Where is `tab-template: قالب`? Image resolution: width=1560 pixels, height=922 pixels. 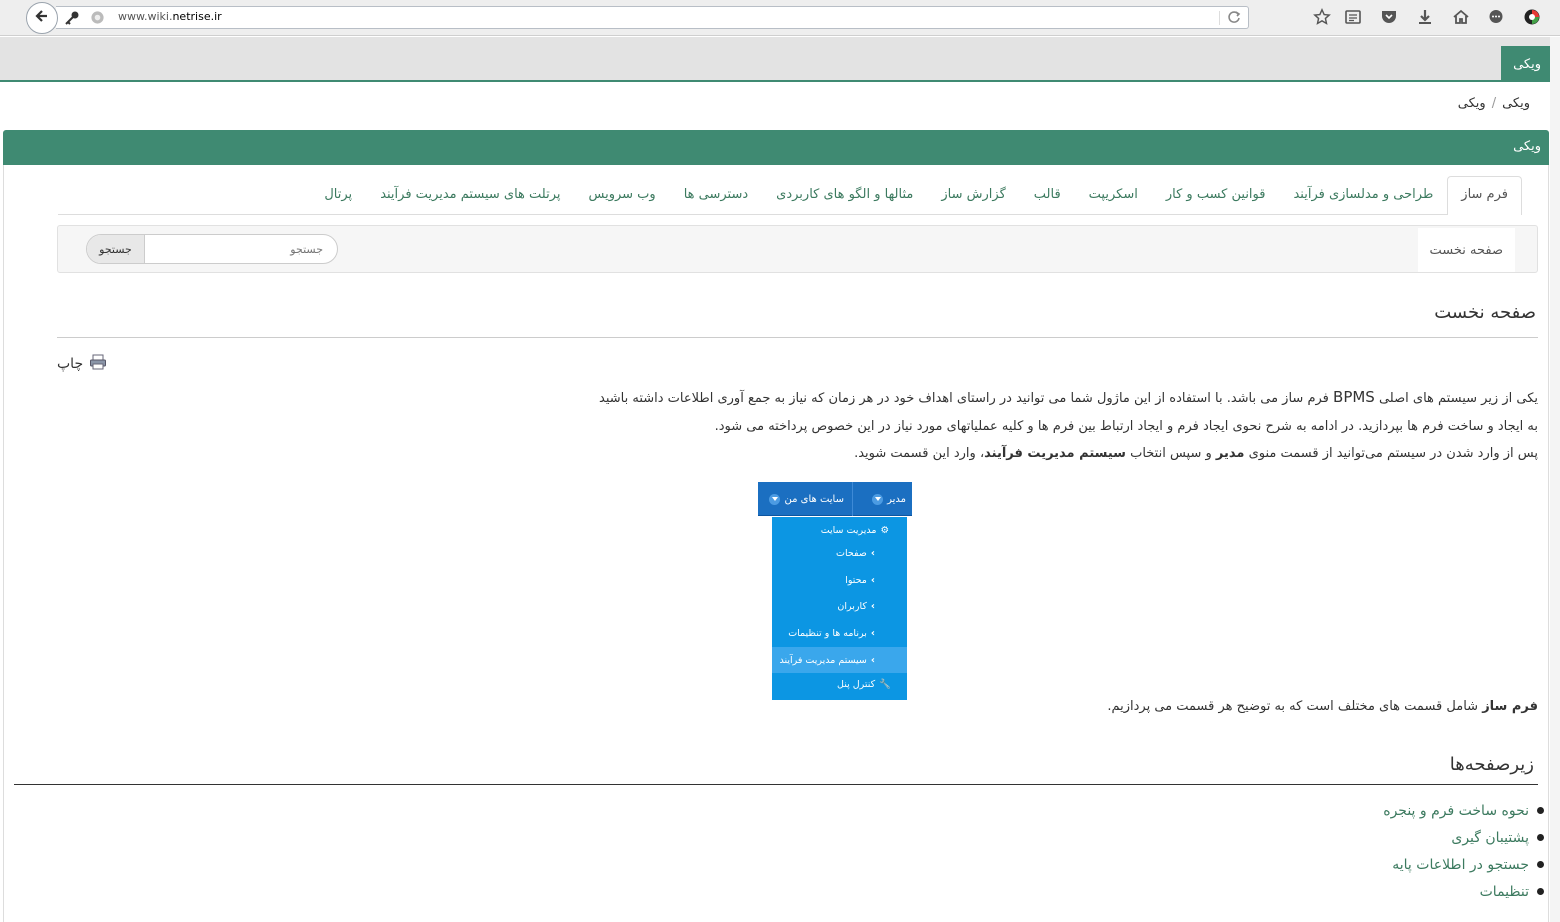
tab-template: قالب is located at coordinates (1047, 195).